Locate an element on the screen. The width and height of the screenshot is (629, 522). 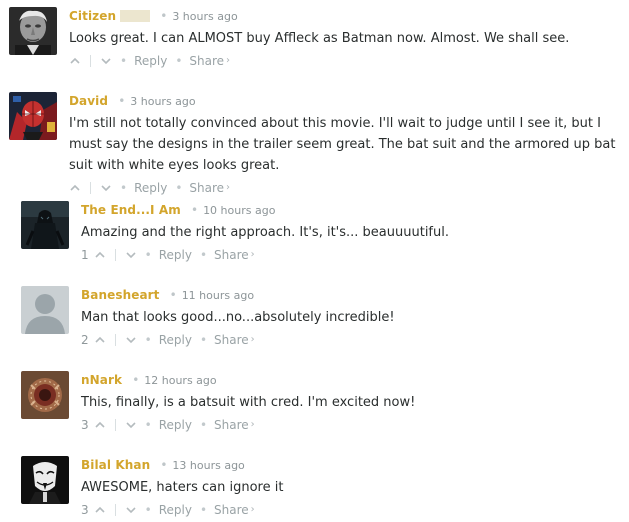
author-name: Citizen is located at coordinates (92, 16).